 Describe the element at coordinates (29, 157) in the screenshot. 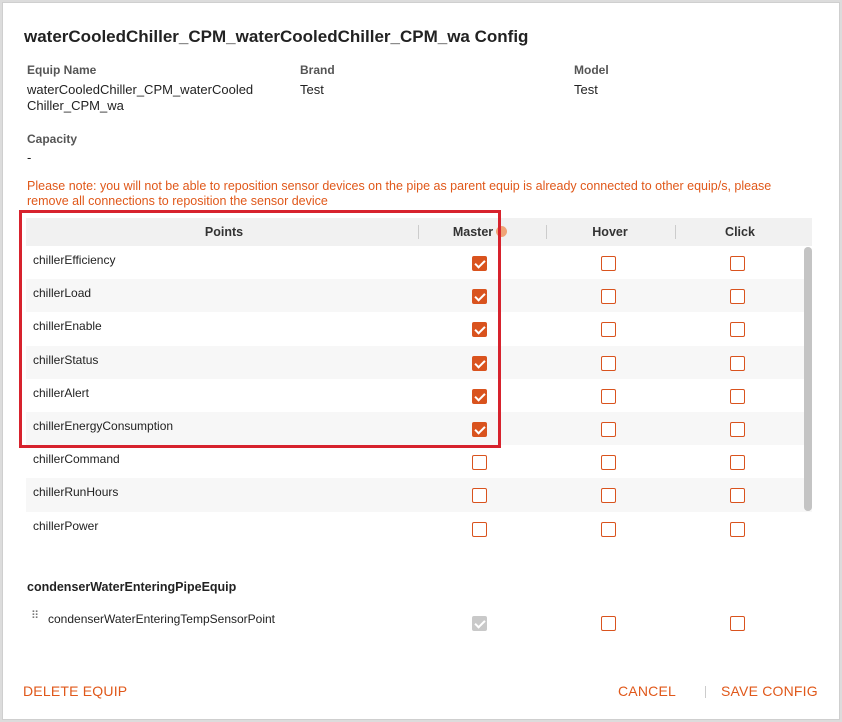

I see `capacity-value: -` at that location.